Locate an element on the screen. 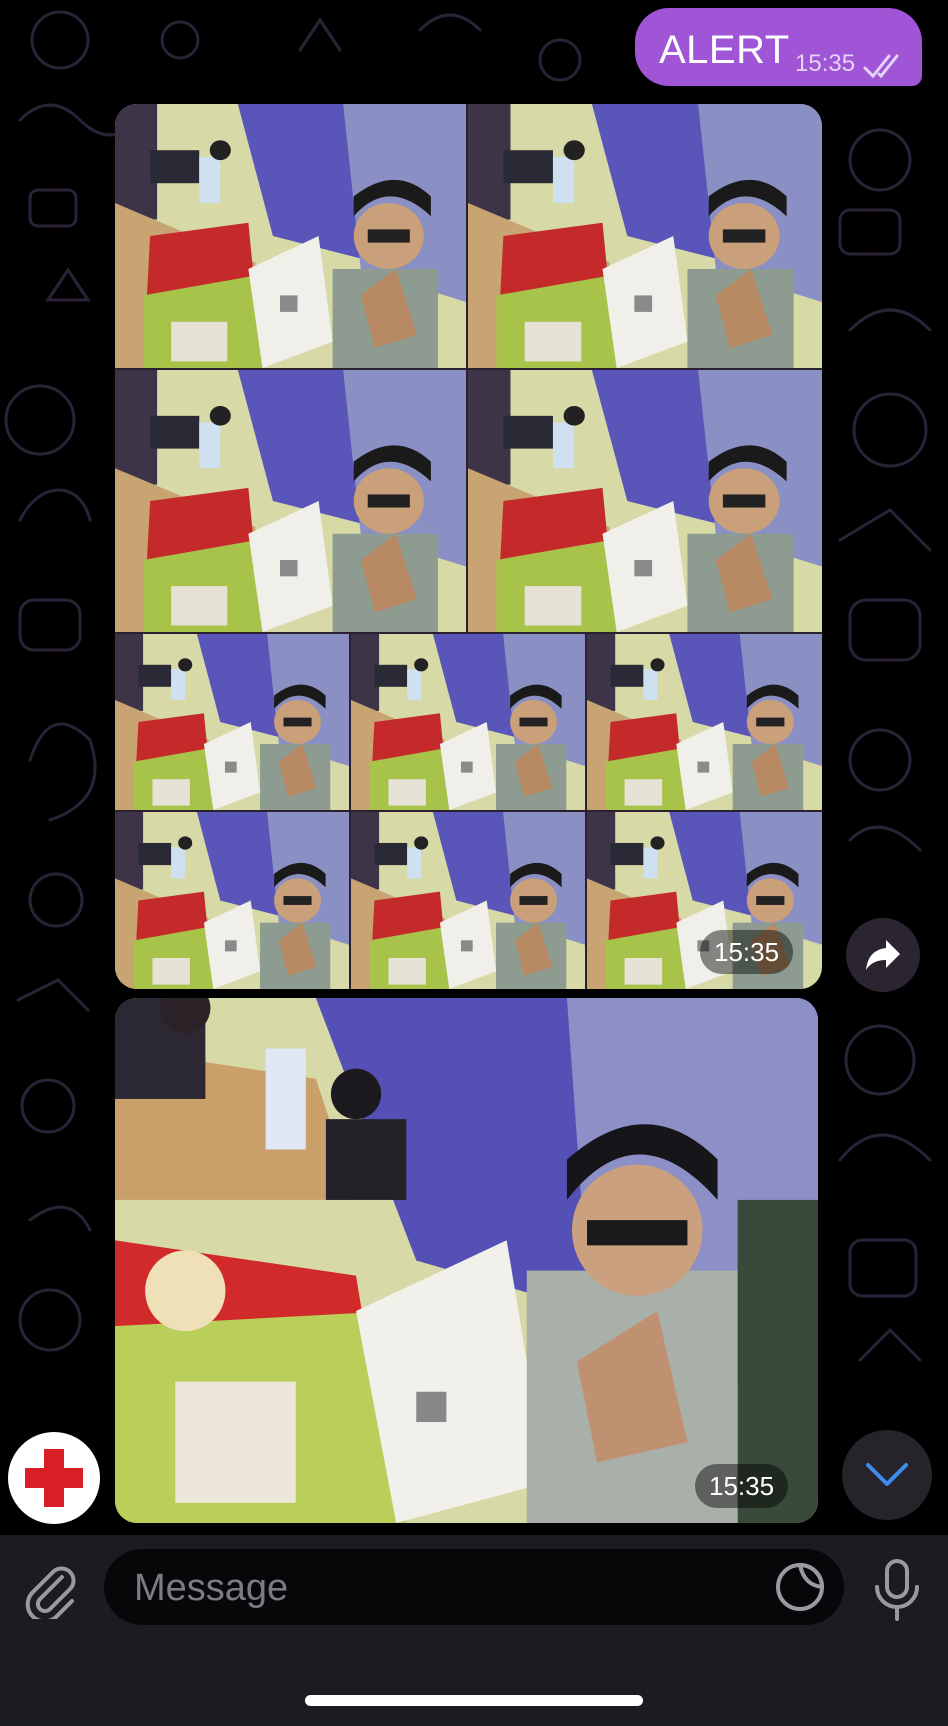  home-indicator is located at coordinates (474, 1700).